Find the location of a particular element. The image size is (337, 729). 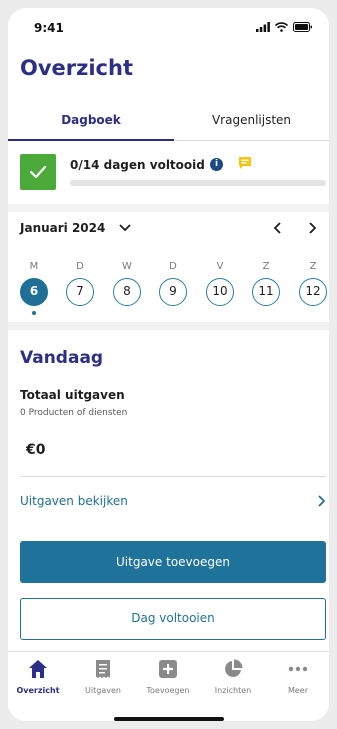

home-icon is located at coordinates (38, 669).